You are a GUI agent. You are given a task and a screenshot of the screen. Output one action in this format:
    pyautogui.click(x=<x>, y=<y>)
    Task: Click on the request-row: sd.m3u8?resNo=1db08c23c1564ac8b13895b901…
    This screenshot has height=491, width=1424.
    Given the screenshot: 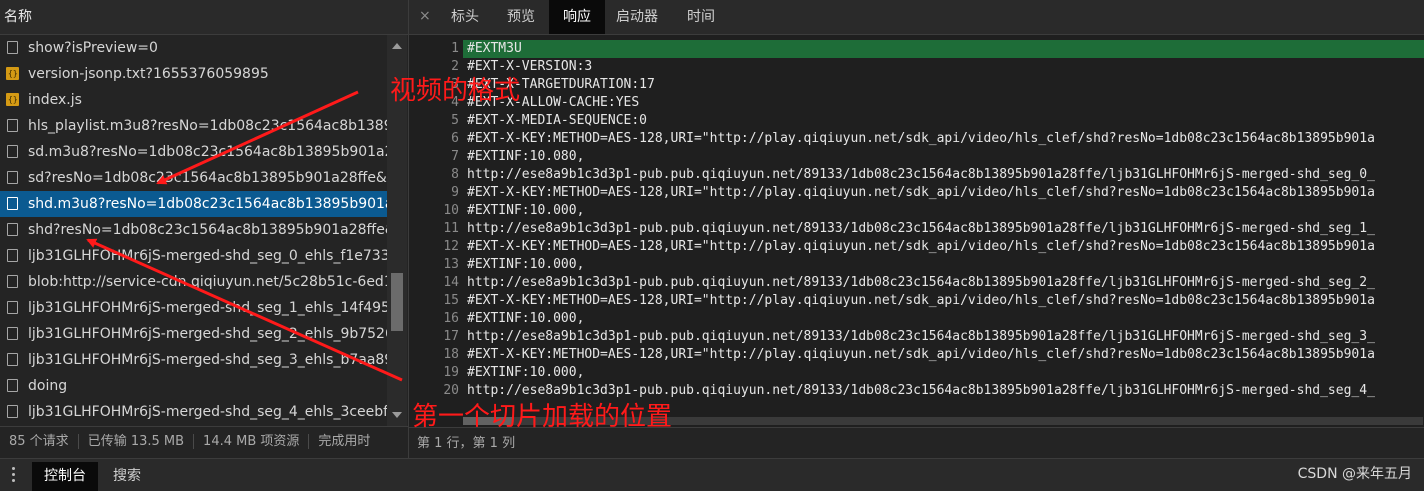 What is the action you would take?
    pyautogui.click(x=193, y=152)
    